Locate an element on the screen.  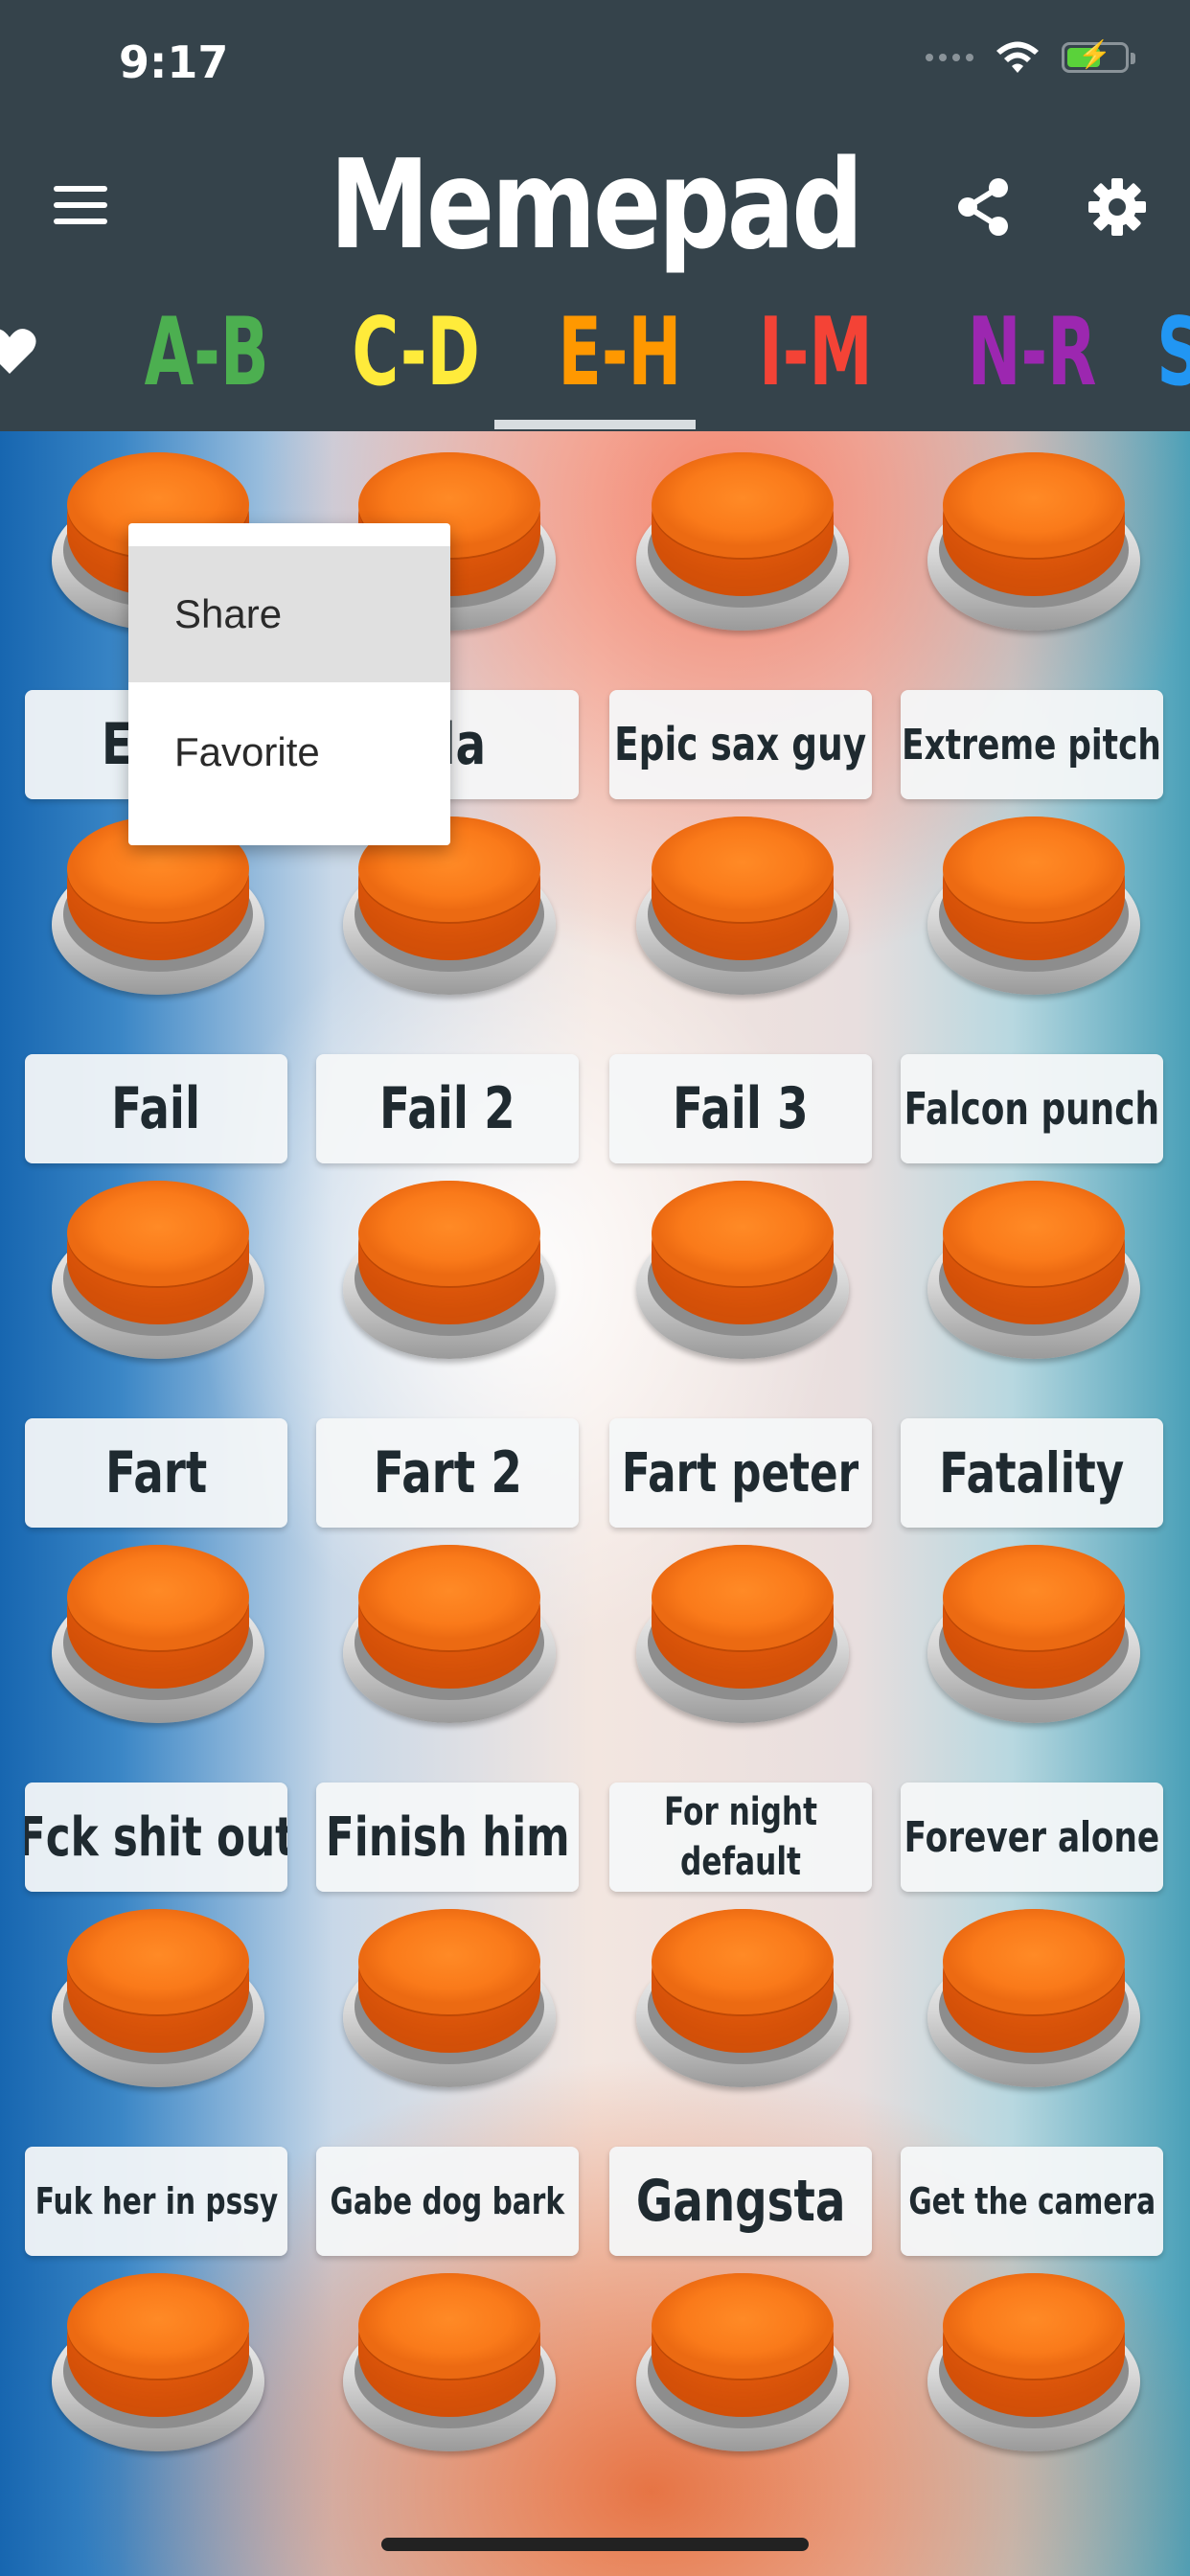
sound-cell: Forever alone is located at coordinates (1044, 1715).